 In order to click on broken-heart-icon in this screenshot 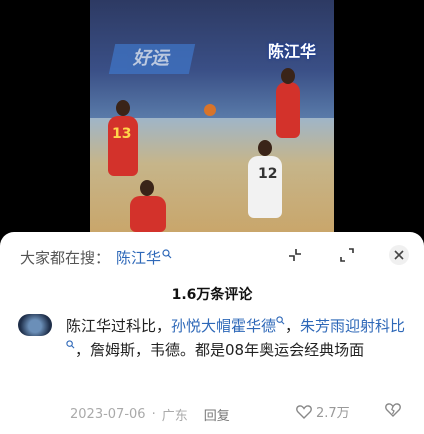, I will do `click(393, 410)`.